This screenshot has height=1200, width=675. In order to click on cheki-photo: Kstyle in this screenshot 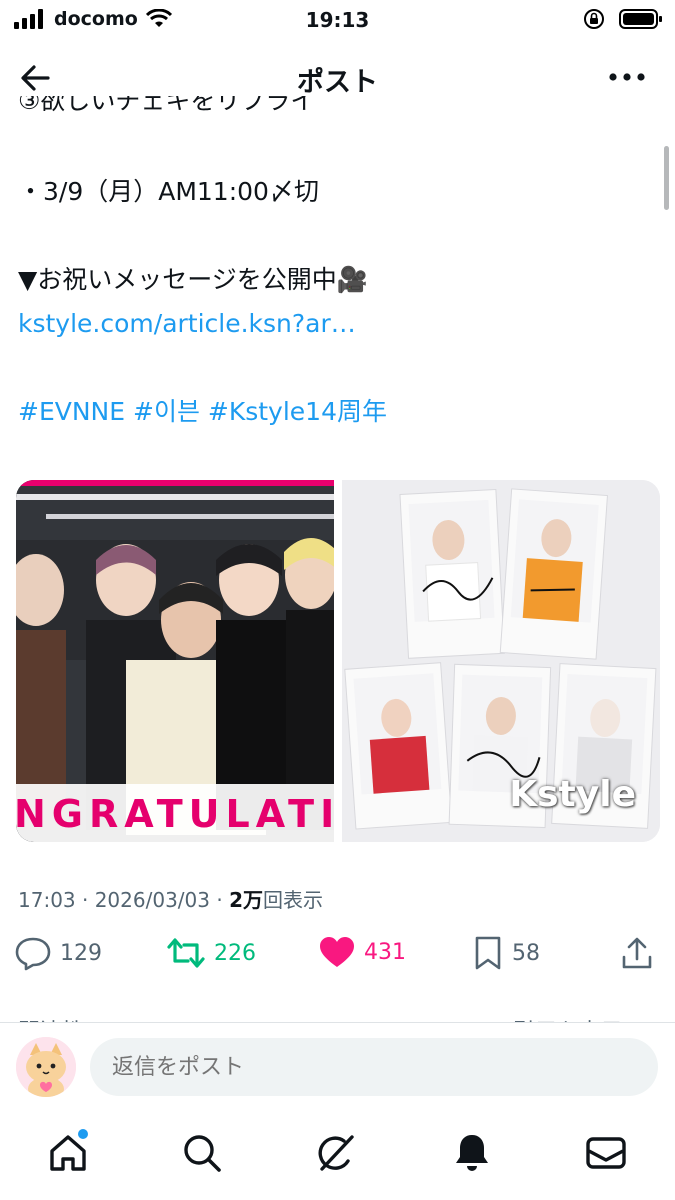, I will do `click(501, 661)`.